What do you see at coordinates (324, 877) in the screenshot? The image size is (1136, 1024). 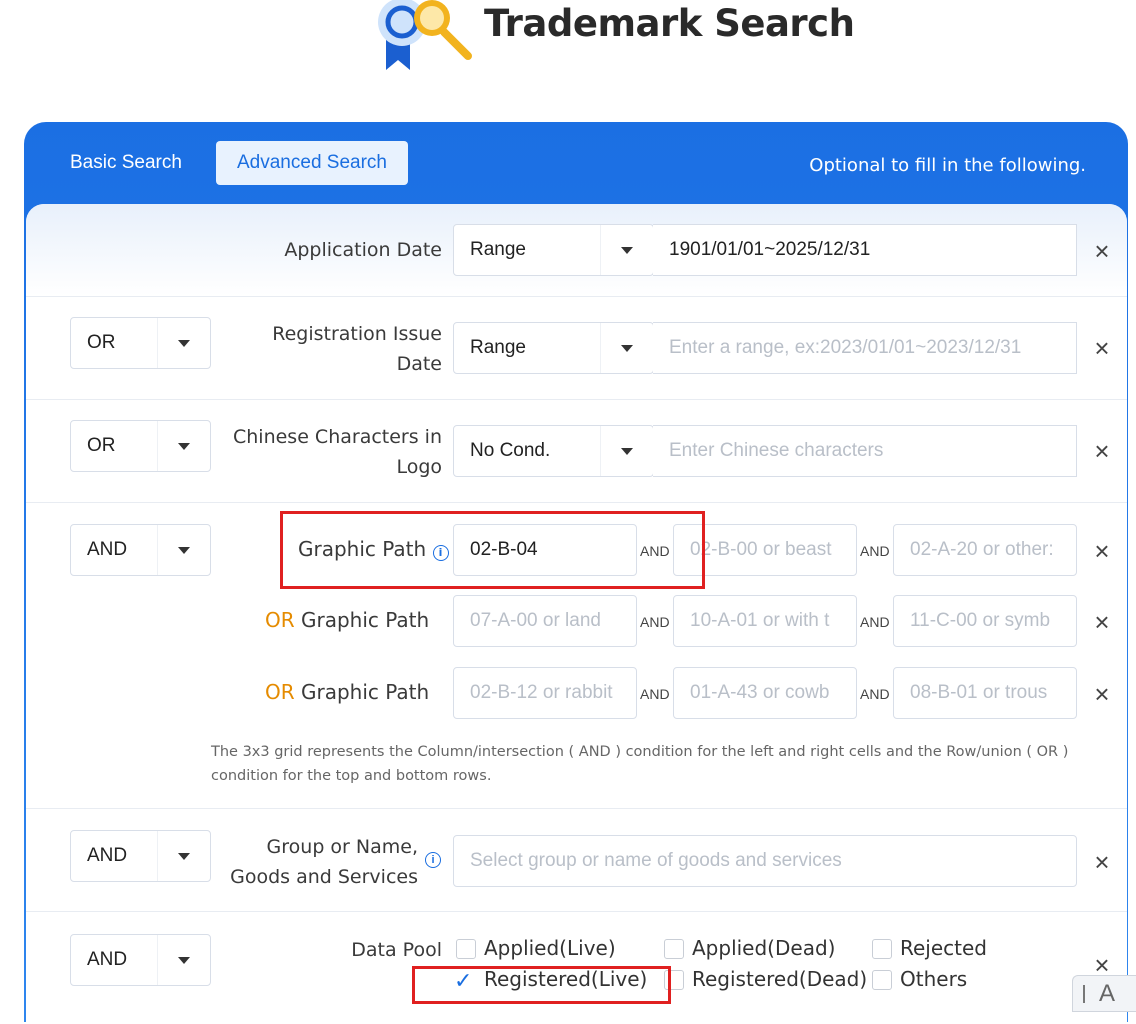 I see `label-line: Goods and Services` at bounding box center [324, 877].